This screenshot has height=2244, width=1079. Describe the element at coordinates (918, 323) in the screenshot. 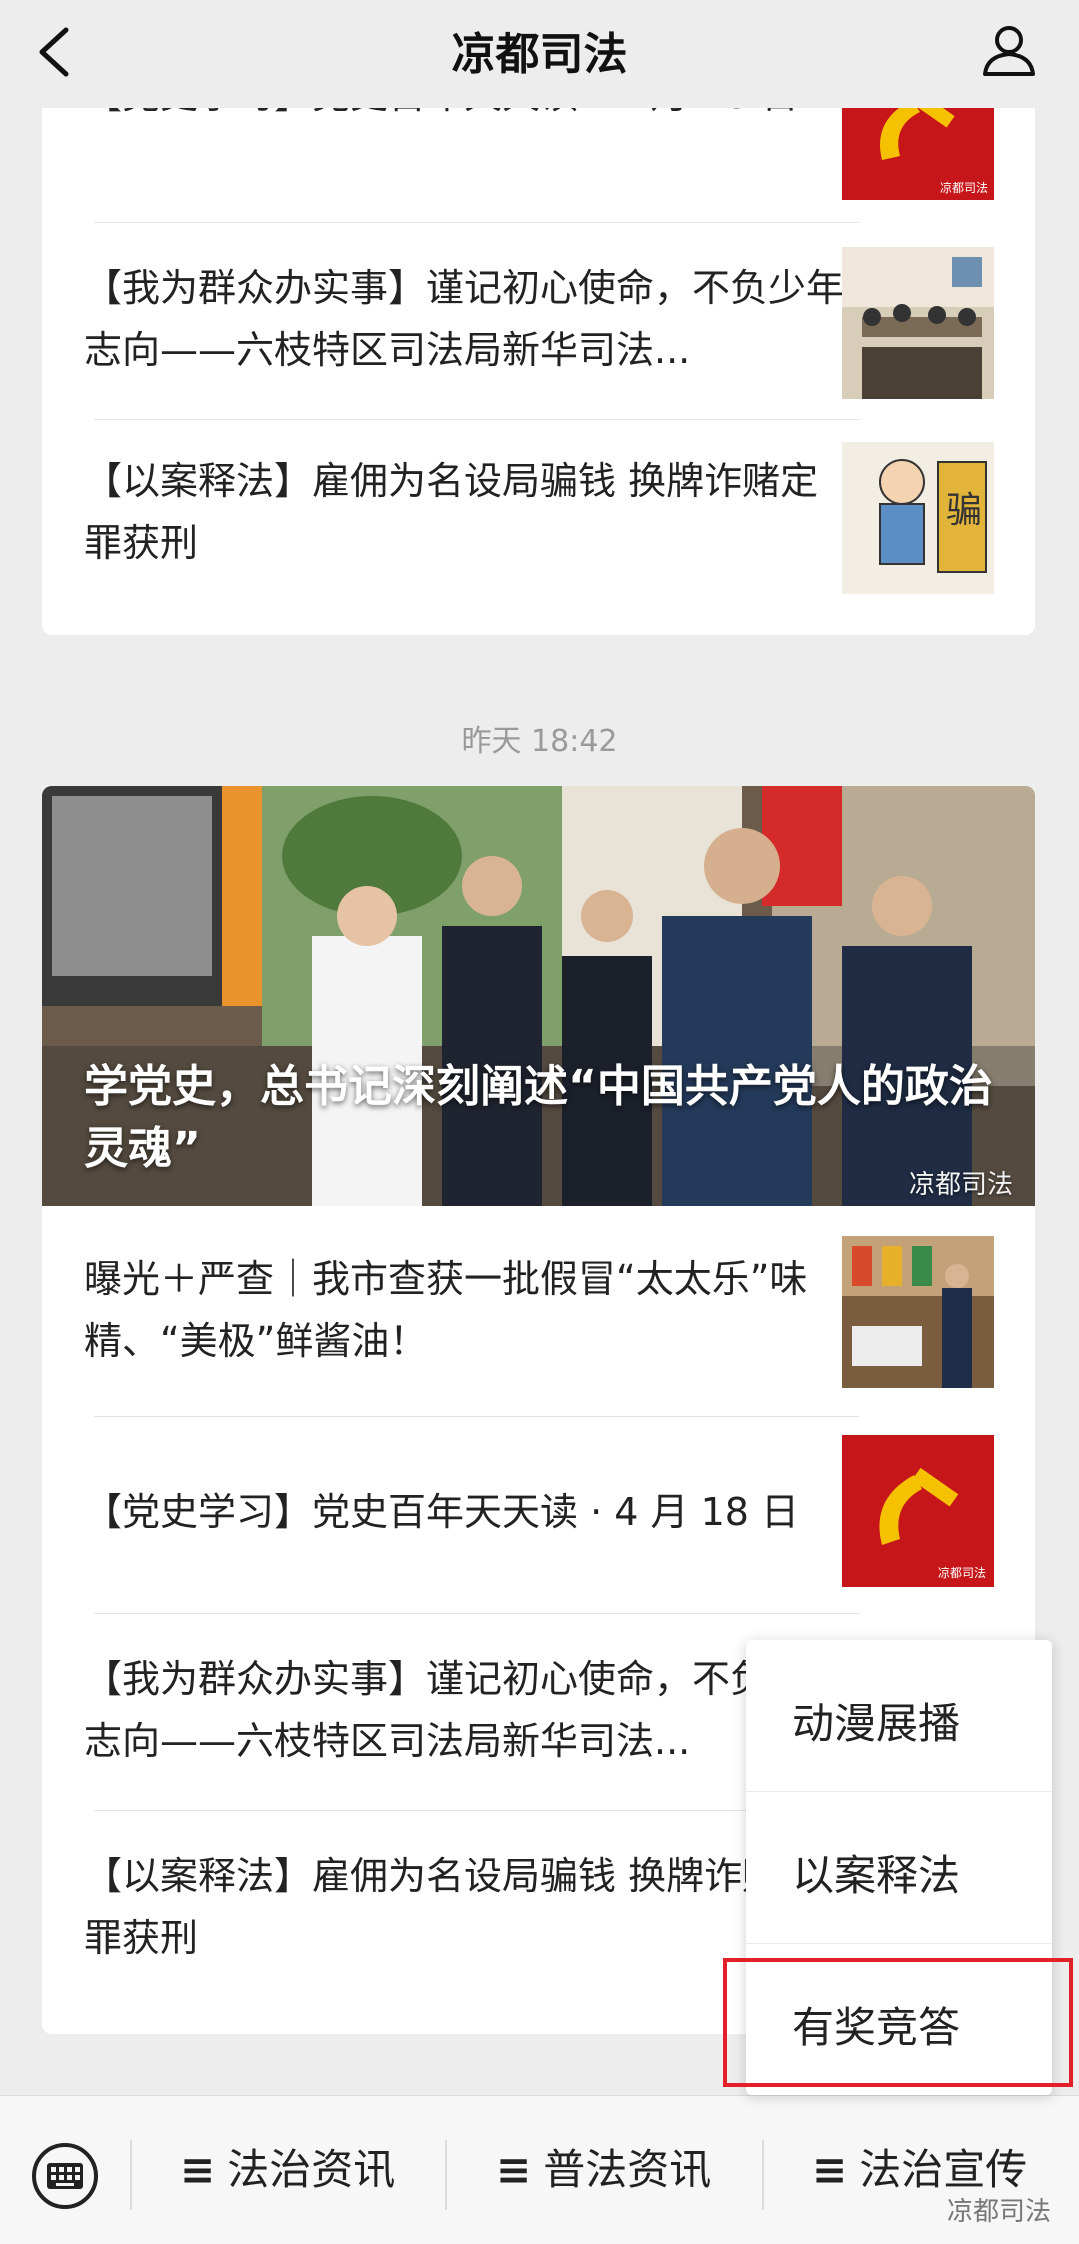

I see `meeting-photo-thumbnail` at that location.